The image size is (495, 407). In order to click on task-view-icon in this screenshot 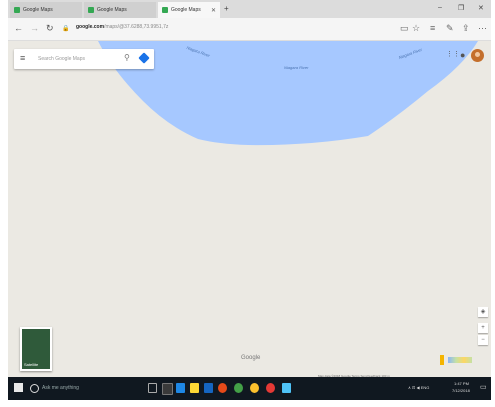, I will do `click(152, 388)`.